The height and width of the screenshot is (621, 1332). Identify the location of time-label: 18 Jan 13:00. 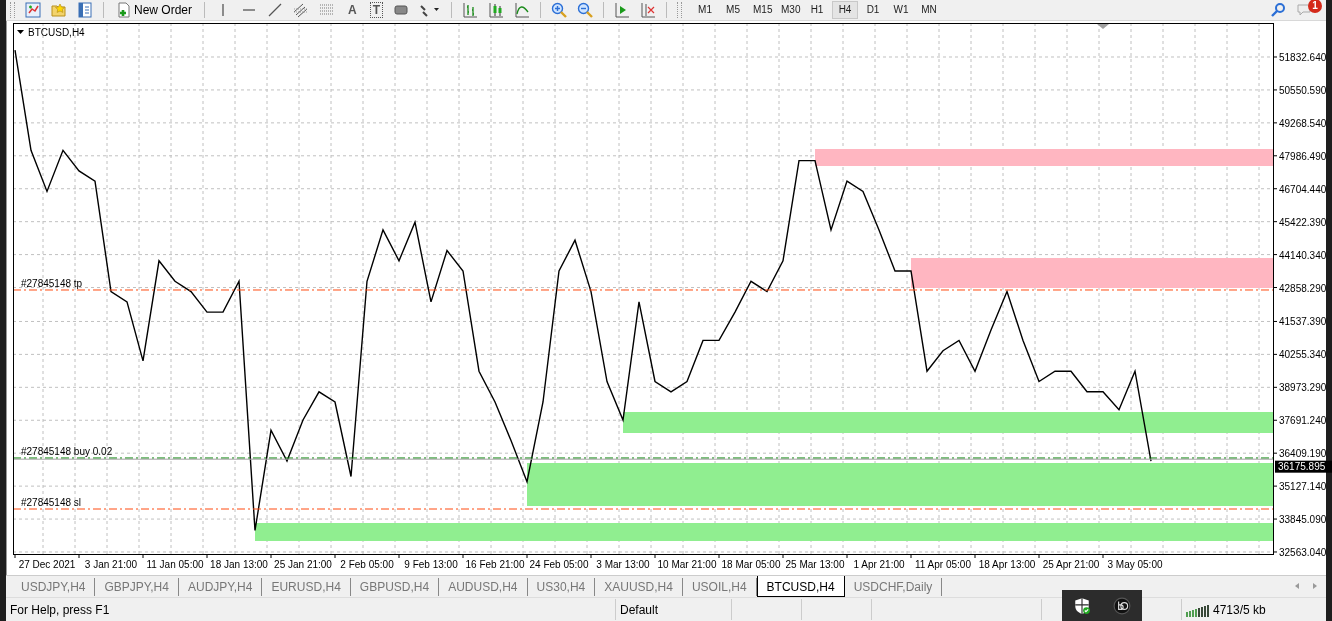
(239, 564).